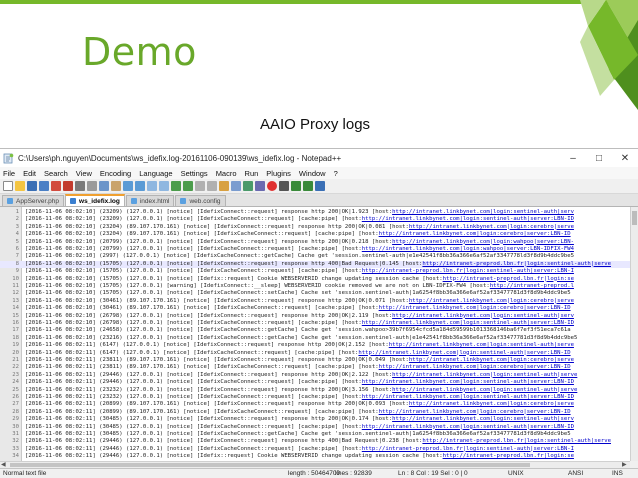  Describe the element at coordinates (9, 173) in the screenshot. I see `menu-file: File` at that location.